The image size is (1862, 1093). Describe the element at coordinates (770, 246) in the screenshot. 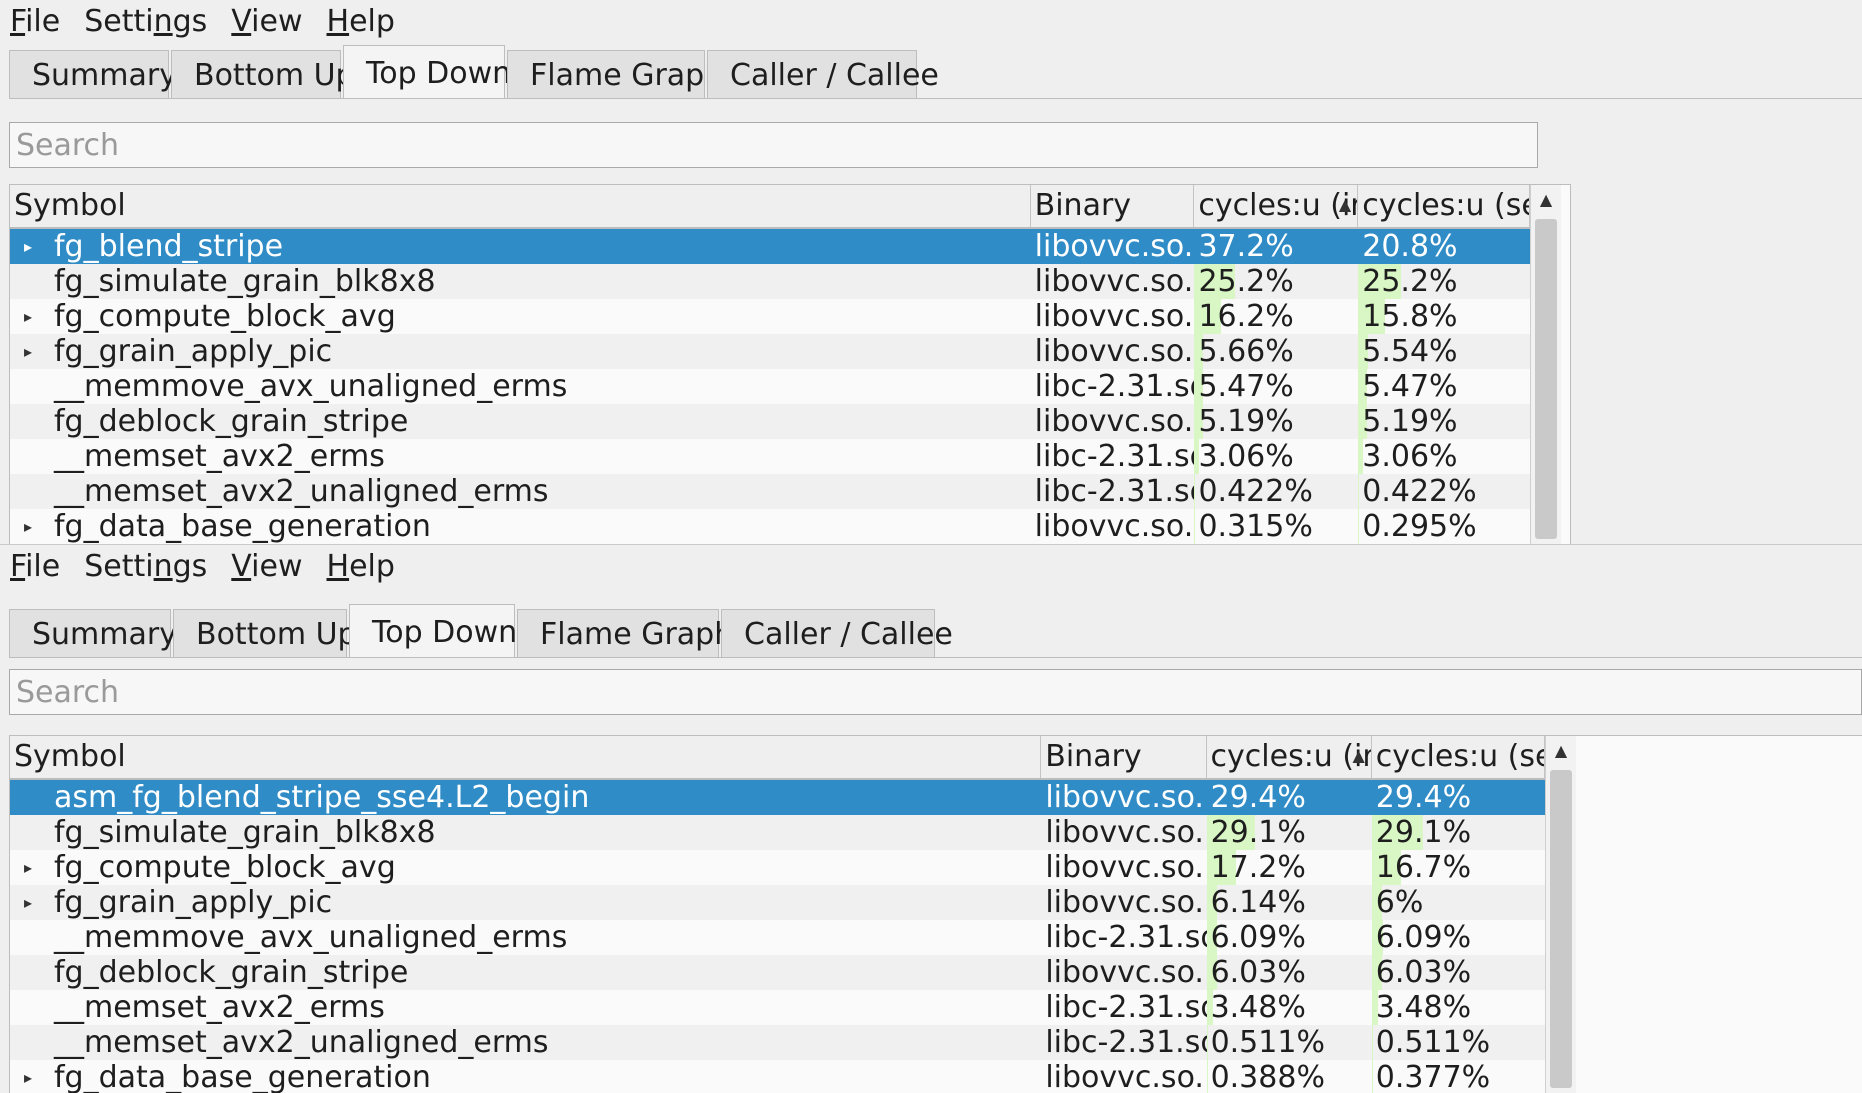

I see `table-row: ▸ fg_blend_stripe libovvc.so...37.2% 20.8%` at that location.